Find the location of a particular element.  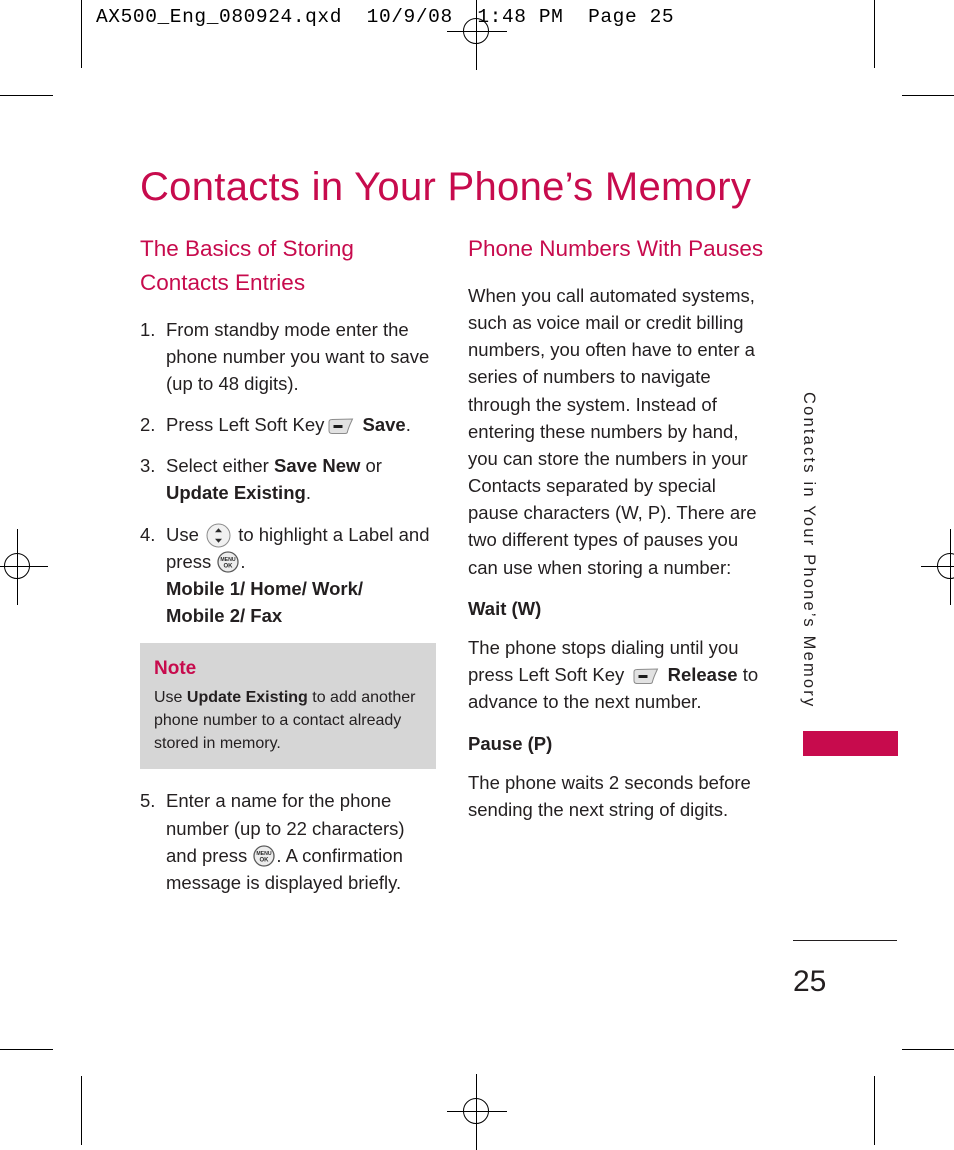

step-number: 4. is located at coordinates (148, 534).